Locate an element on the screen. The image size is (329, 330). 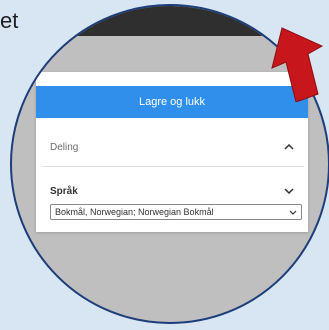
select-caret-icon is located at coordinates (293, 212).